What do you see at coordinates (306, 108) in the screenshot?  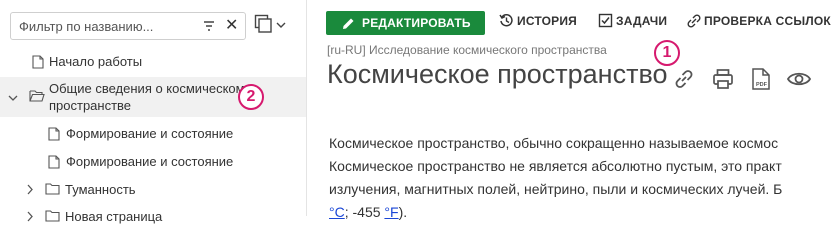 I see `pane-divider` at bounding box center [306, 108].